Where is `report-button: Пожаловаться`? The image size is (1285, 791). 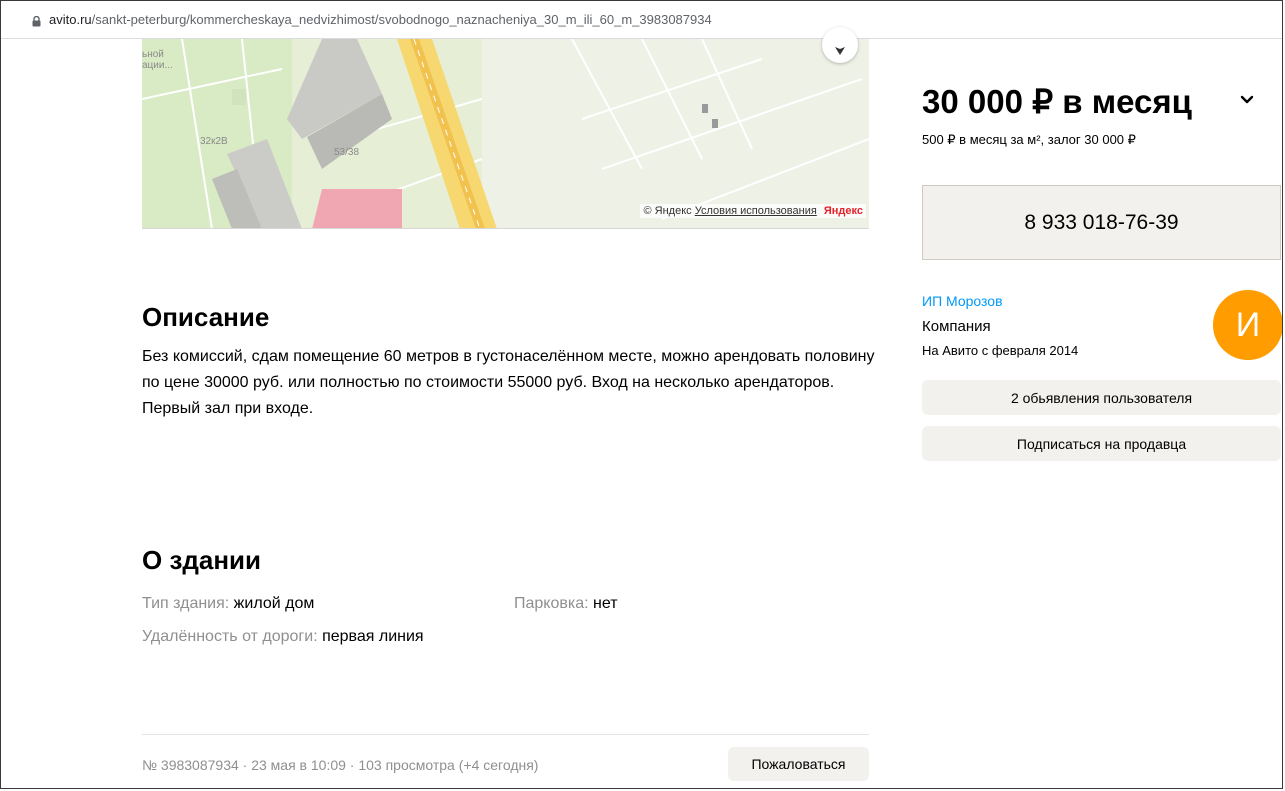
report-button: Пожаловаться is located at coordinates (798, 764).